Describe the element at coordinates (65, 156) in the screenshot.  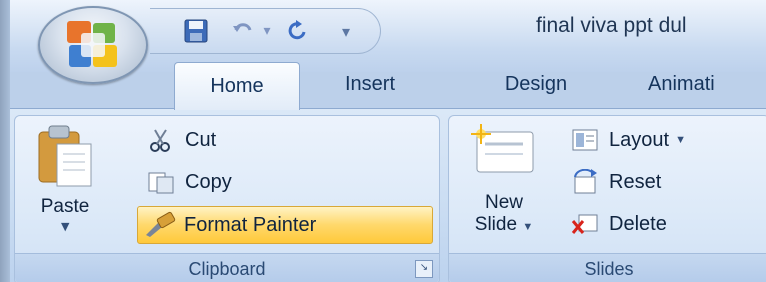
I see `paste-icon` at that location.